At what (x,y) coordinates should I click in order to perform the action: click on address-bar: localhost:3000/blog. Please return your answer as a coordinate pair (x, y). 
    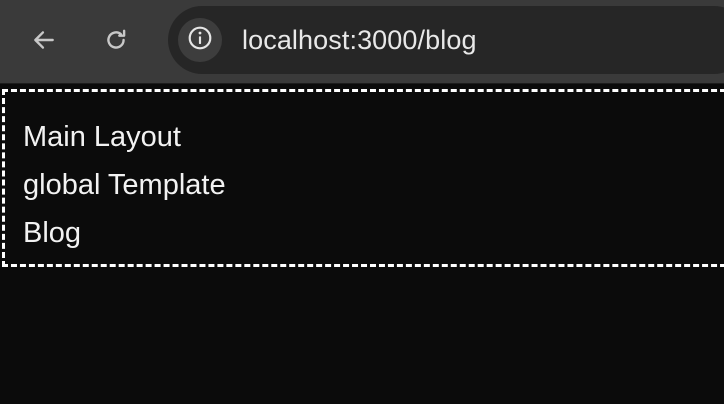
    Looking at the image, I should click on (446, 40).